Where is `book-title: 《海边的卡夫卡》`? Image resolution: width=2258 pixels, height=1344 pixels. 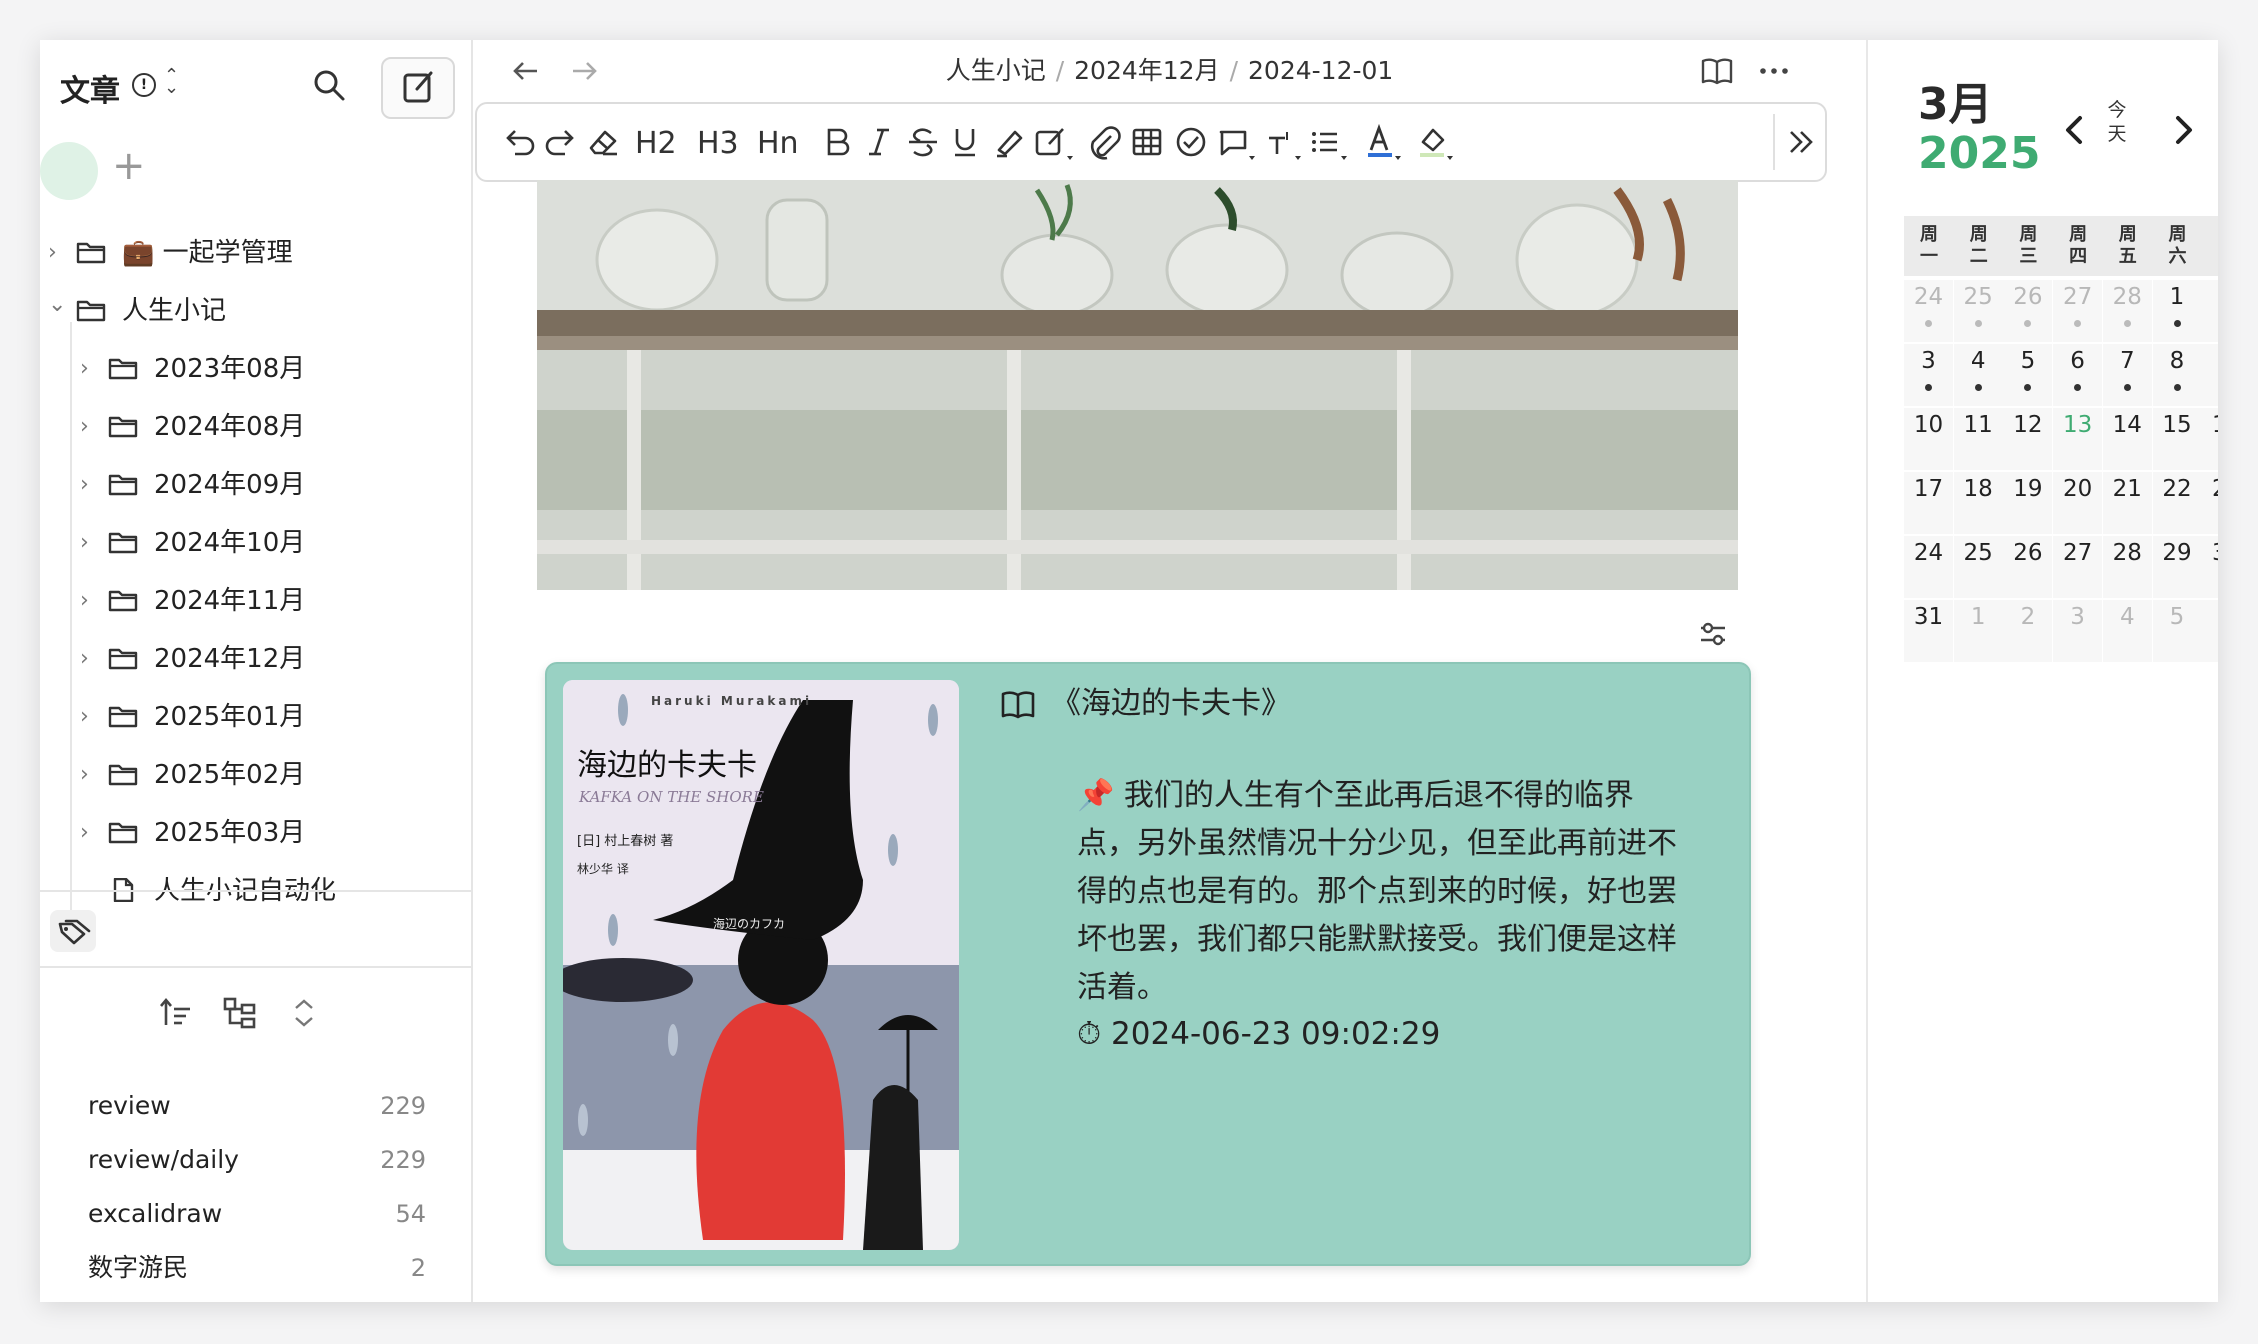
book-title: 《海边的卡夫卡》 is located at coordinates (1171, 704).